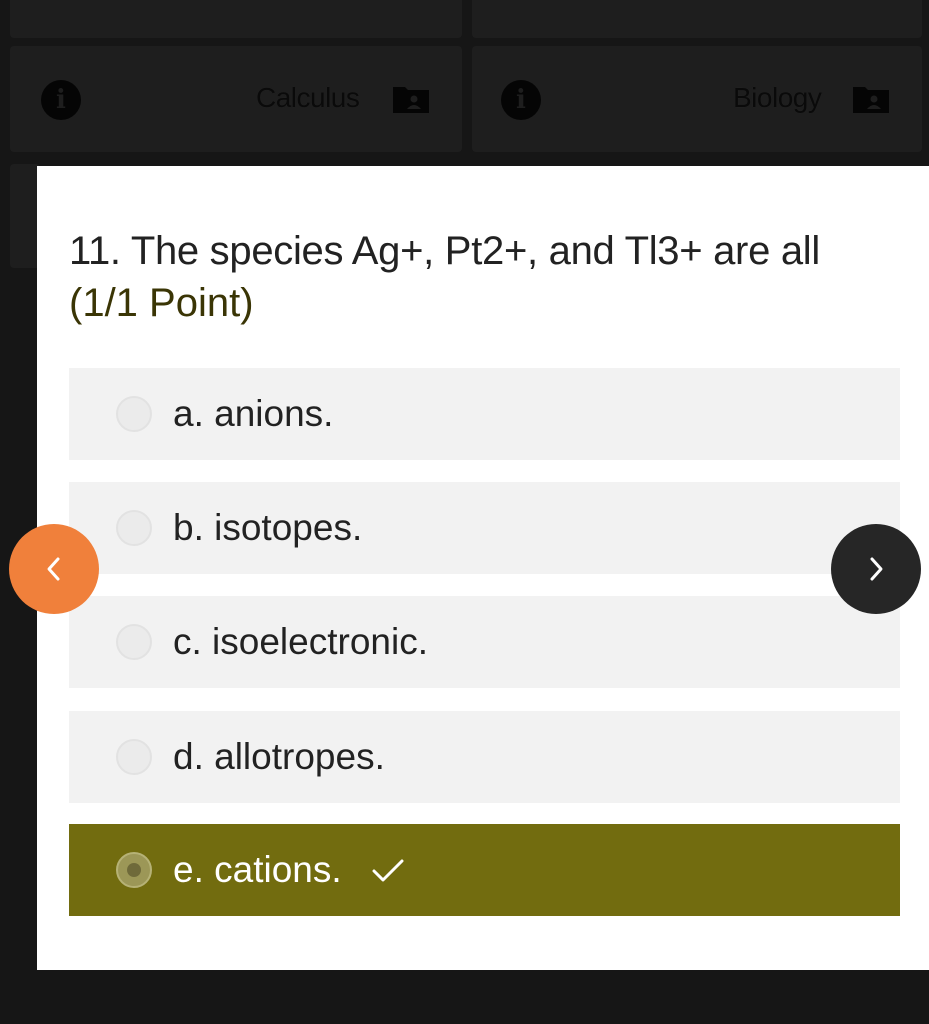  I want to click on previous-question-button, so click(54, 569).